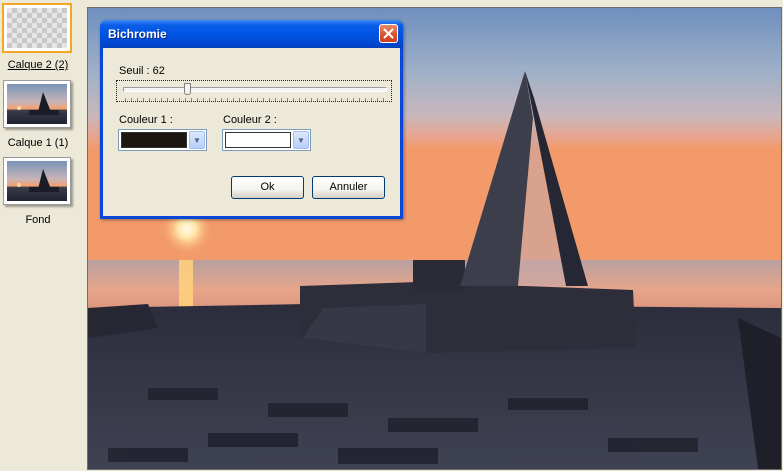  Describe the element at coordinates (154, 140) in the screenshot. I see `color1-swatch` at that location.